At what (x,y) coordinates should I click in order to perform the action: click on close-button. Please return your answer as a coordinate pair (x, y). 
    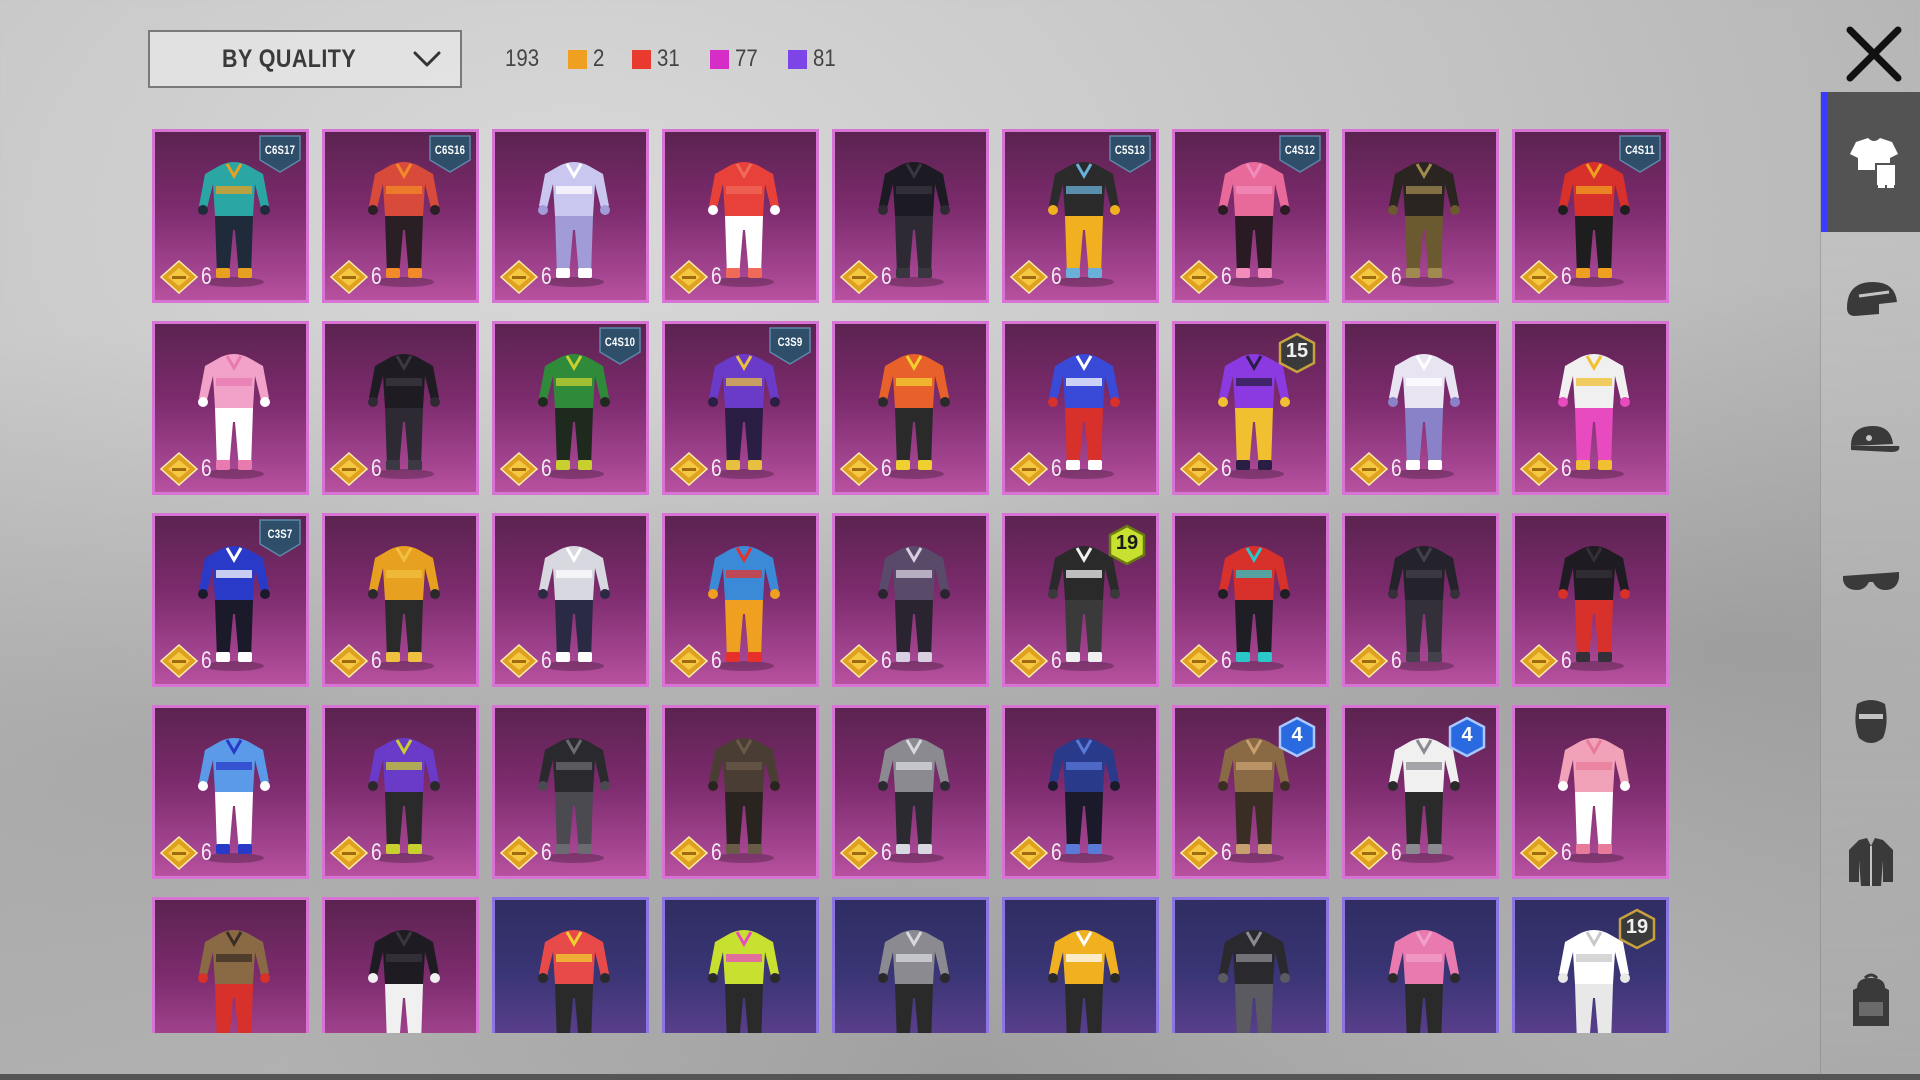
    Looking at the image, I should click on (1874, 54).